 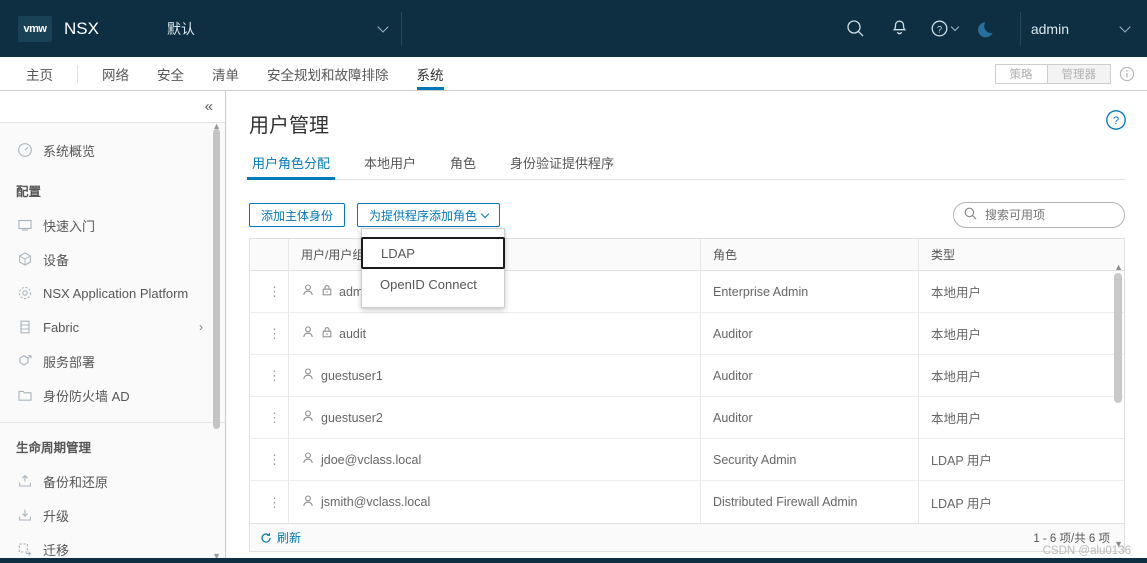 What do you see at coordinates (988, 28) in the screenshot?
I see `dark-mode-icon` at bounding box center [988, 28].